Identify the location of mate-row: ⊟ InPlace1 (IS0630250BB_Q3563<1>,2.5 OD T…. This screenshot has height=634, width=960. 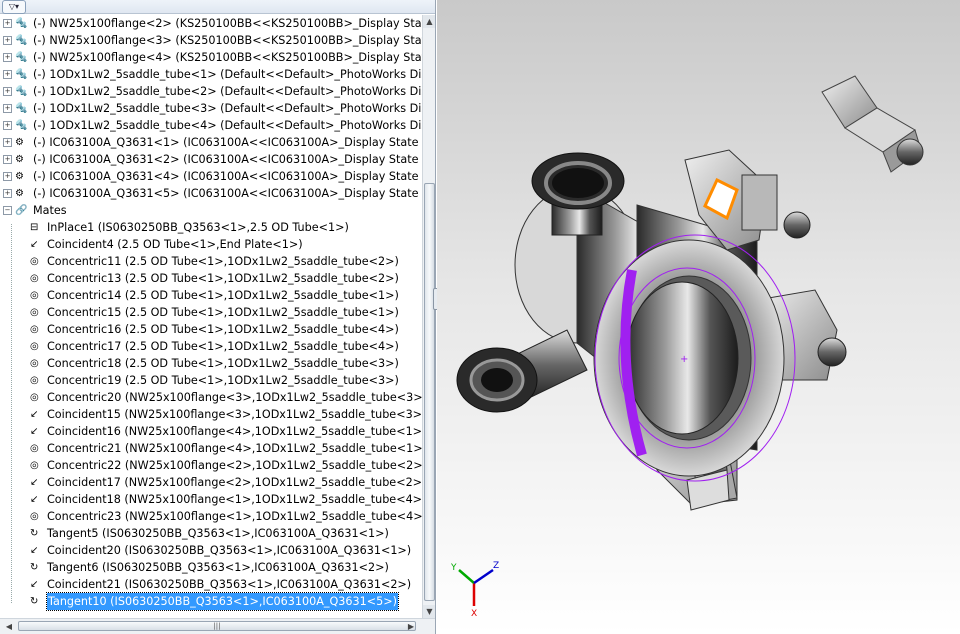
(211, 227).